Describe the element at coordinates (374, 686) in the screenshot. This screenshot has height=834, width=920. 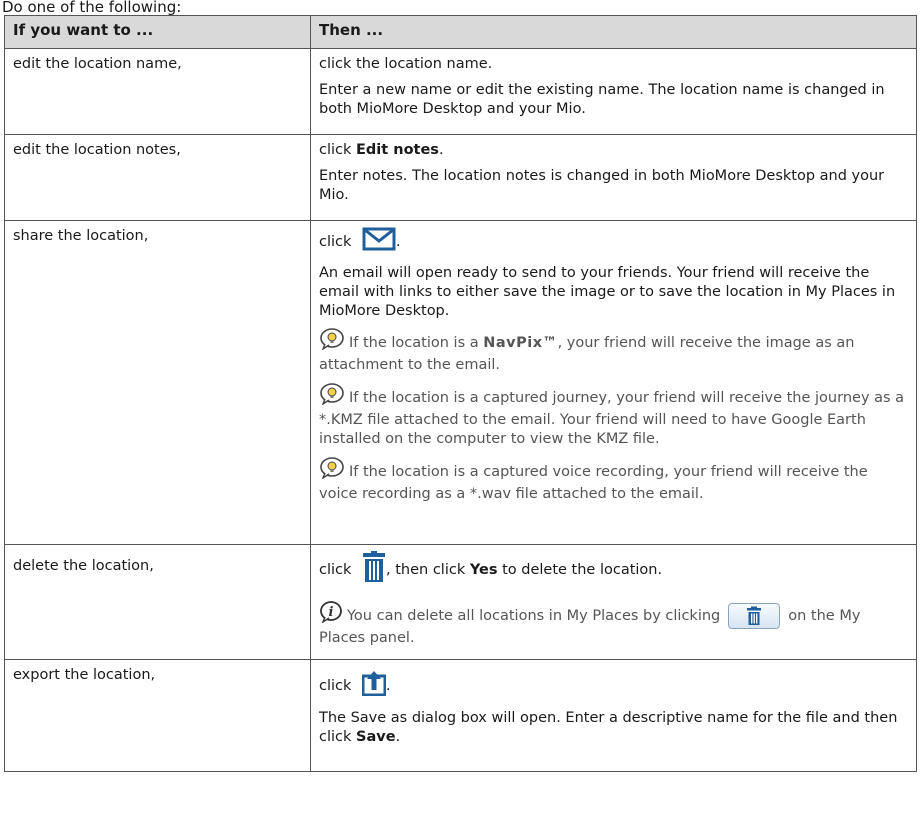
I see `export-icon` at that location.